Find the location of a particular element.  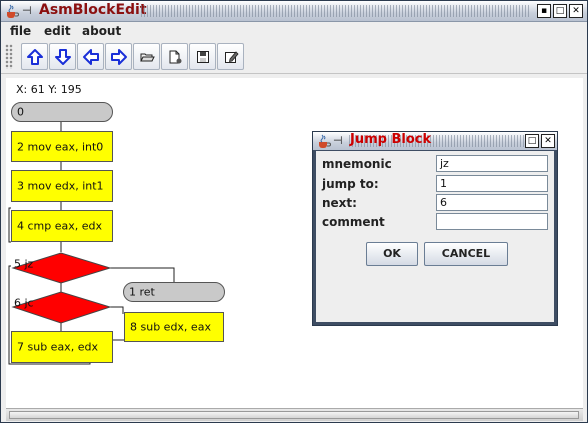

arrow-left-icon is located at coordinates (90, 56).